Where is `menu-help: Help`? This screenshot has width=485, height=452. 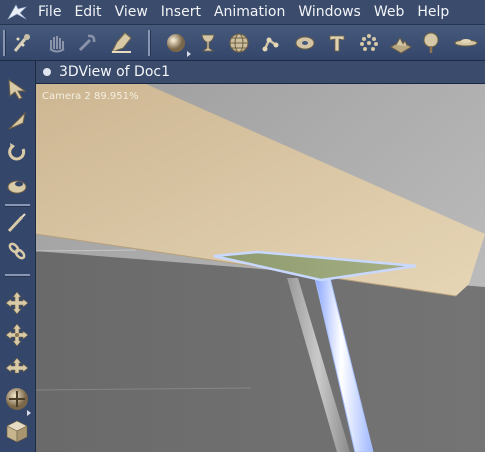
menu-help: Help is located at coordinates (435, 12).